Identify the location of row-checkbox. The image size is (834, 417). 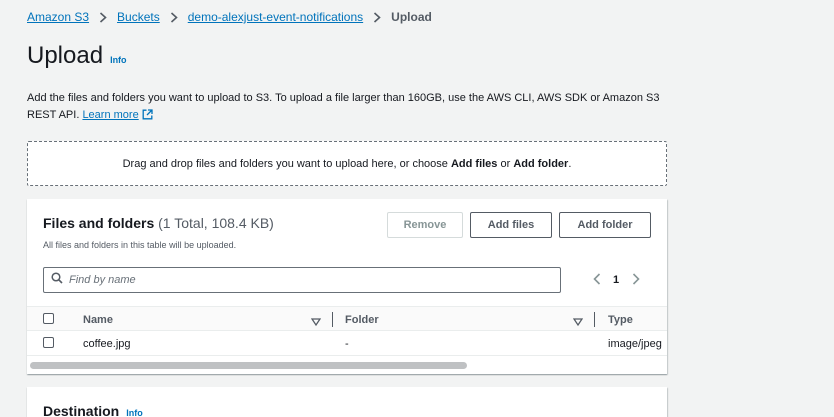
(48, 342).